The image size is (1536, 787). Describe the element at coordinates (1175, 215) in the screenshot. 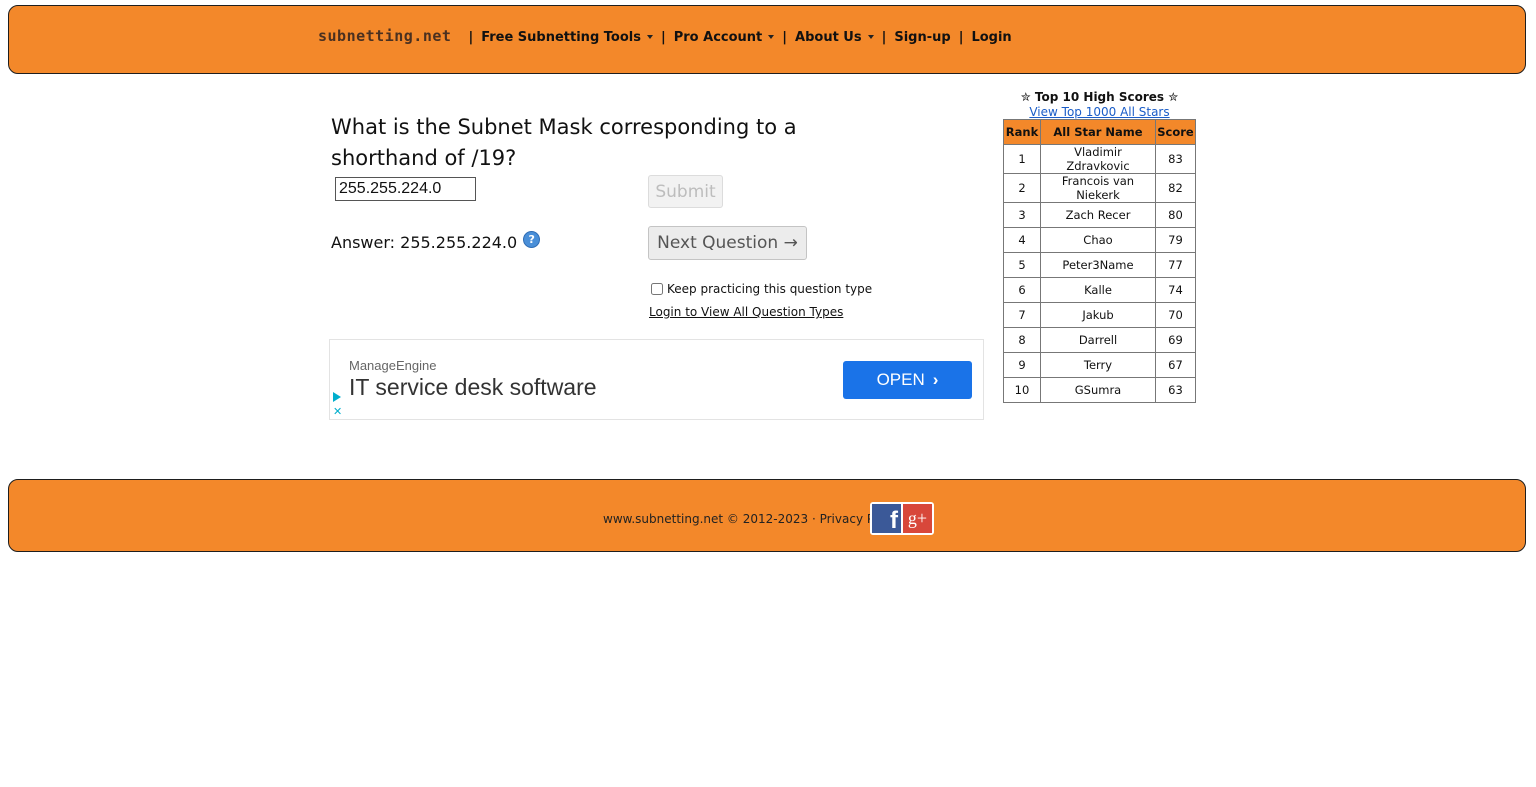

I see `score-cell: 80` at that location.